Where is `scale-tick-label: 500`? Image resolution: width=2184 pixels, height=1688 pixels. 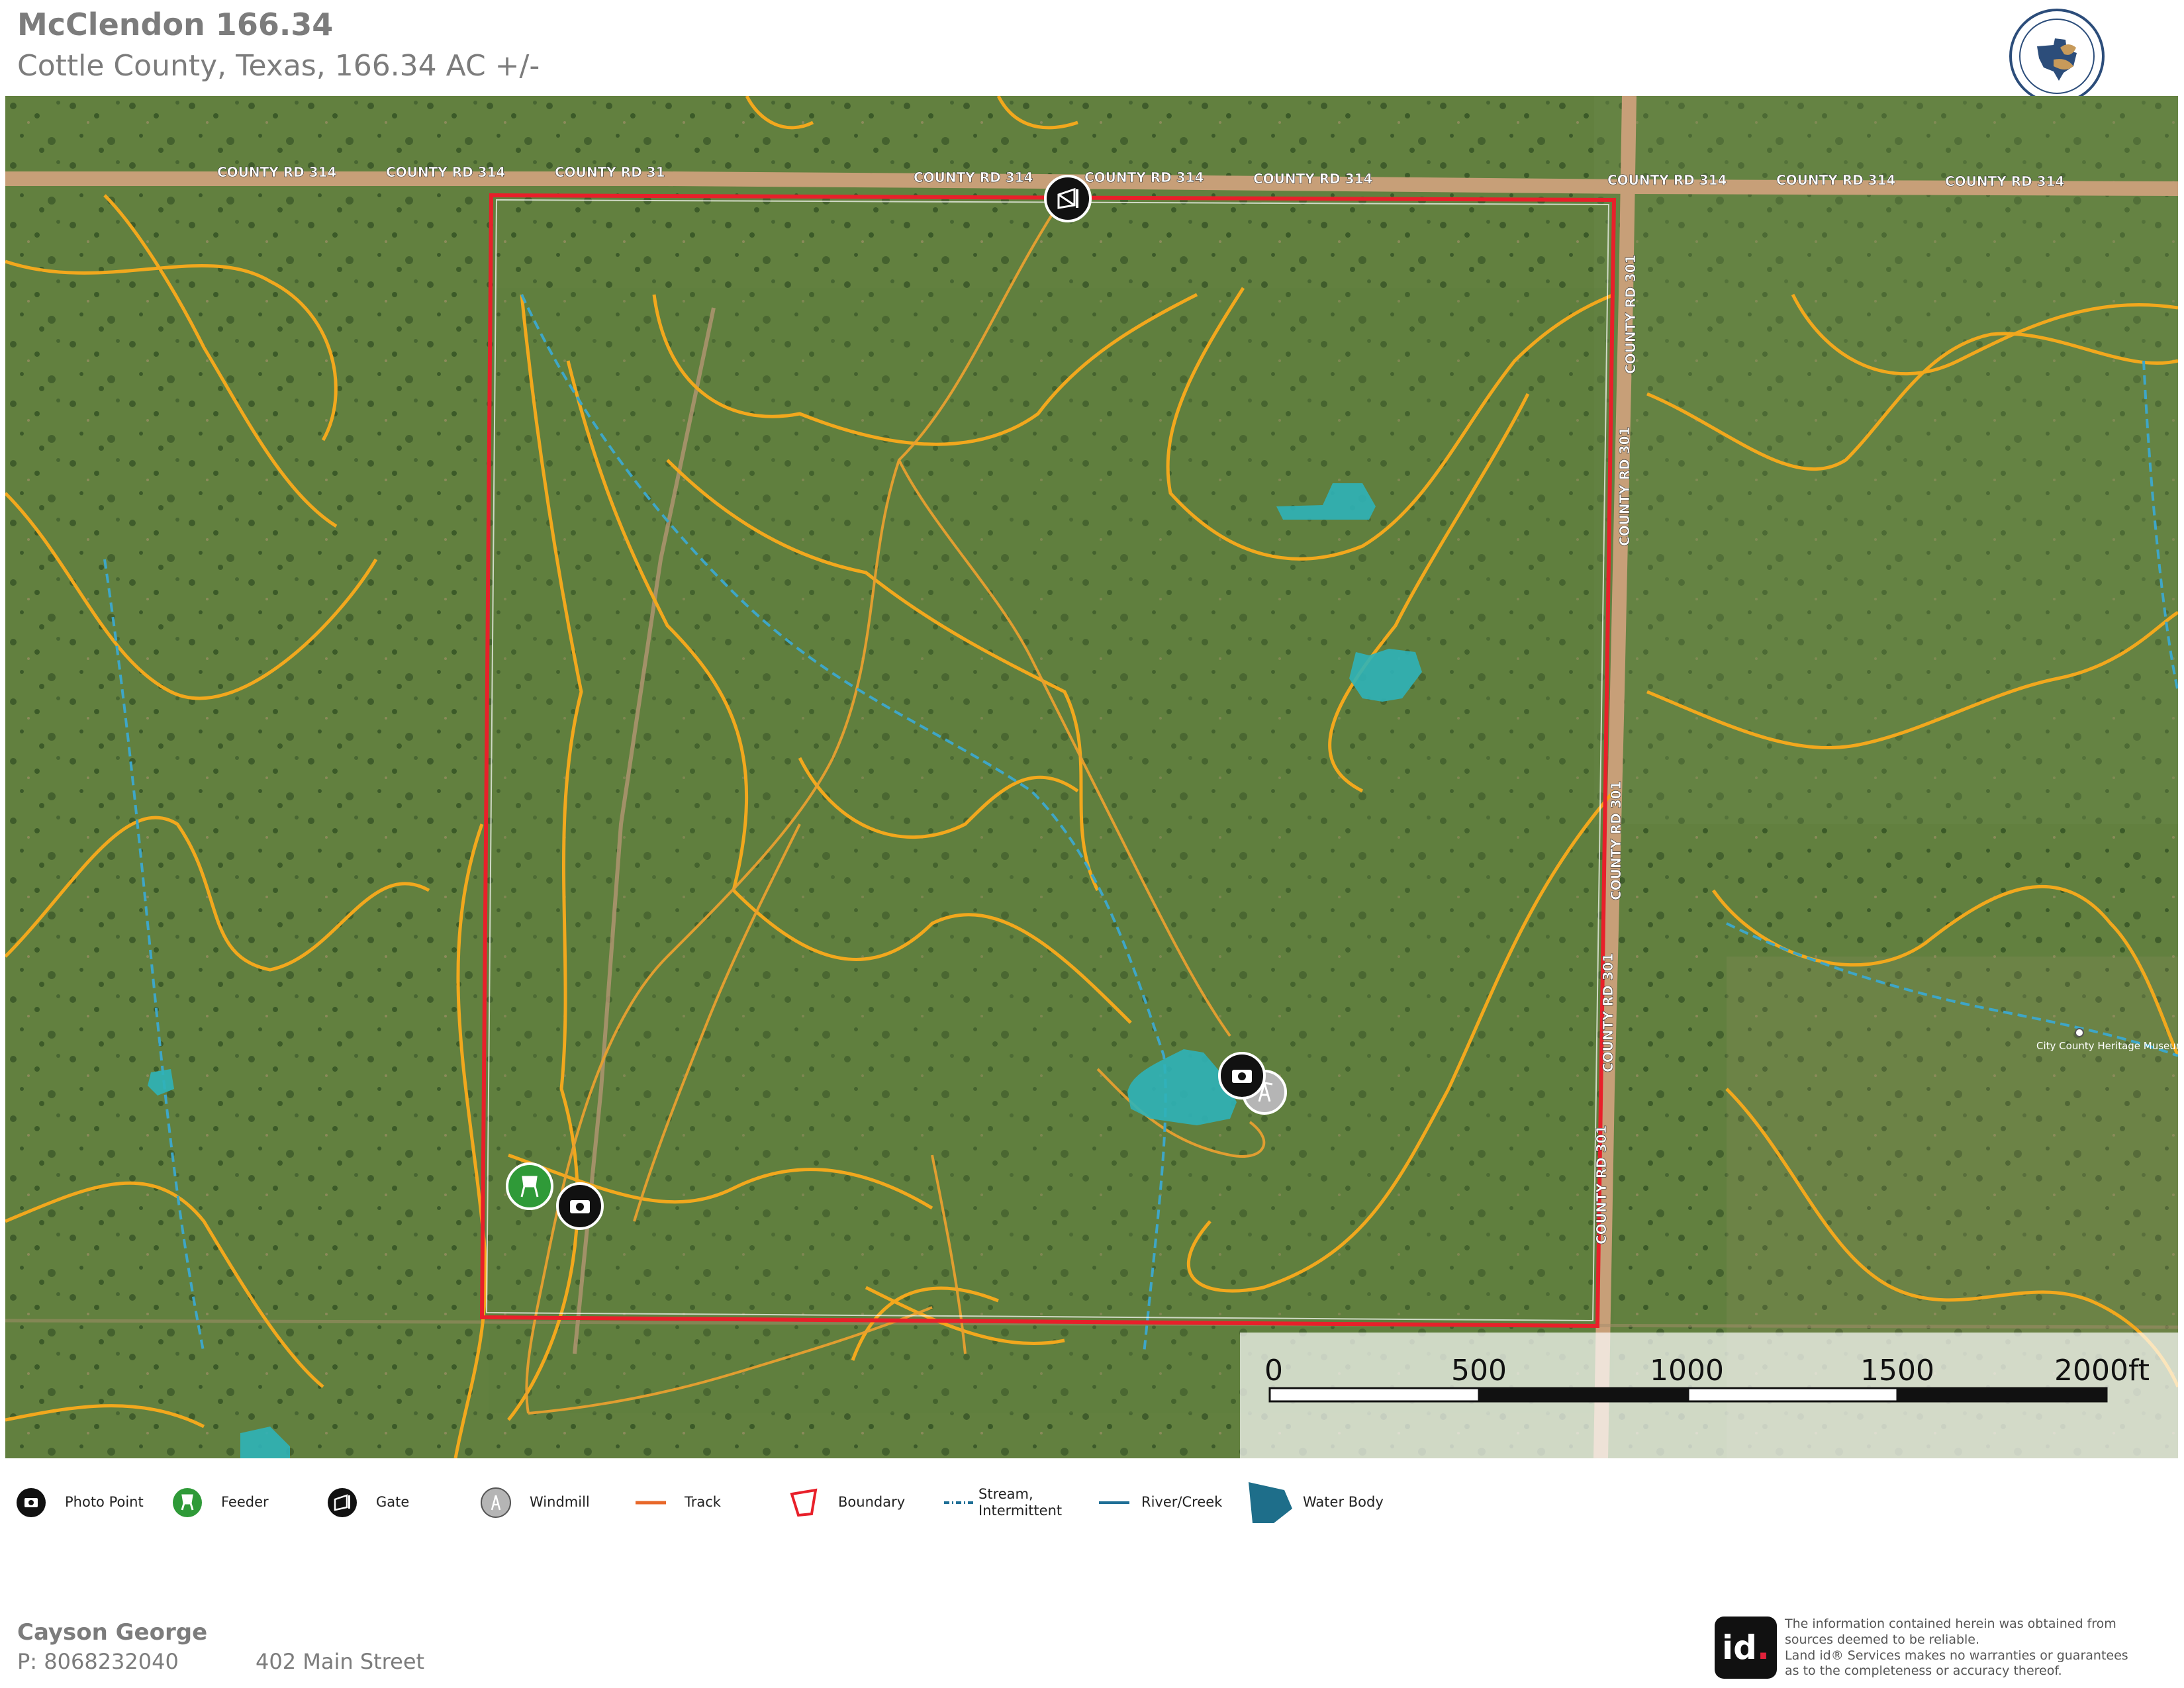
scale-tick-label: 500 is located at coordinates (1479, 1370).